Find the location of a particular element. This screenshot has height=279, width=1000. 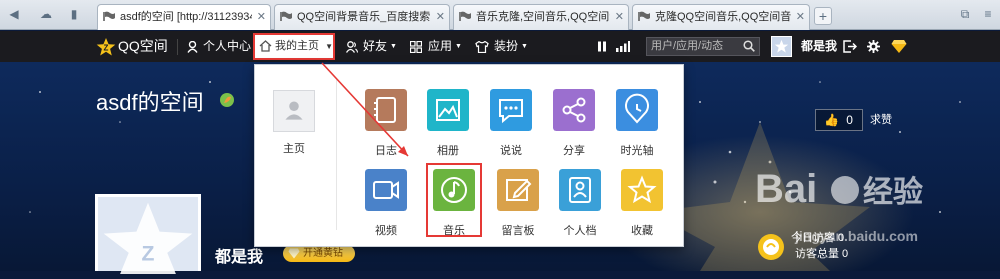

diary-icon is located at coordinates (386, 110).